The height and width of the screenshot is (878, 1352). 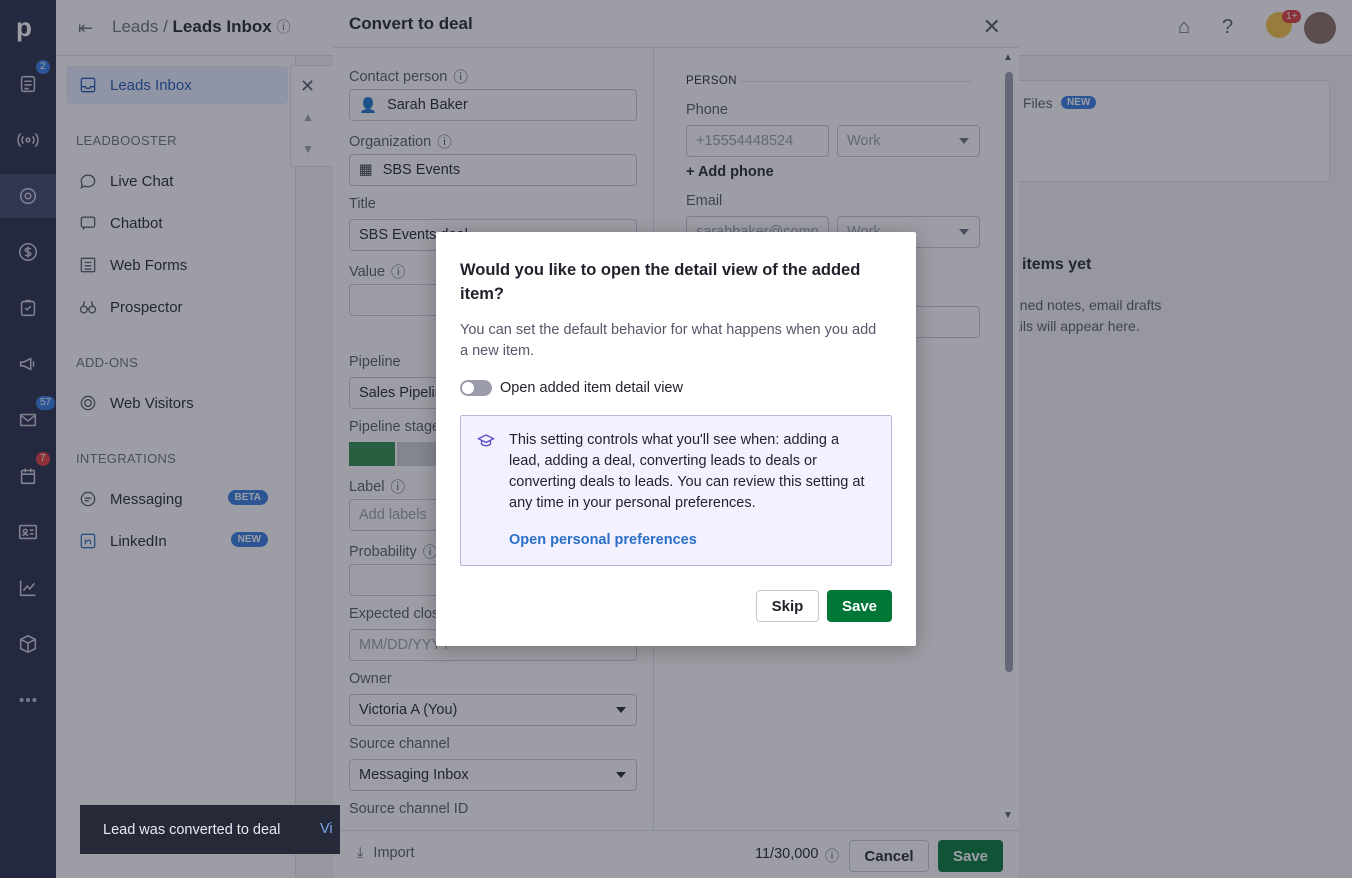 I want to click on graduation-cap-icon, so click(x=486, y=440).